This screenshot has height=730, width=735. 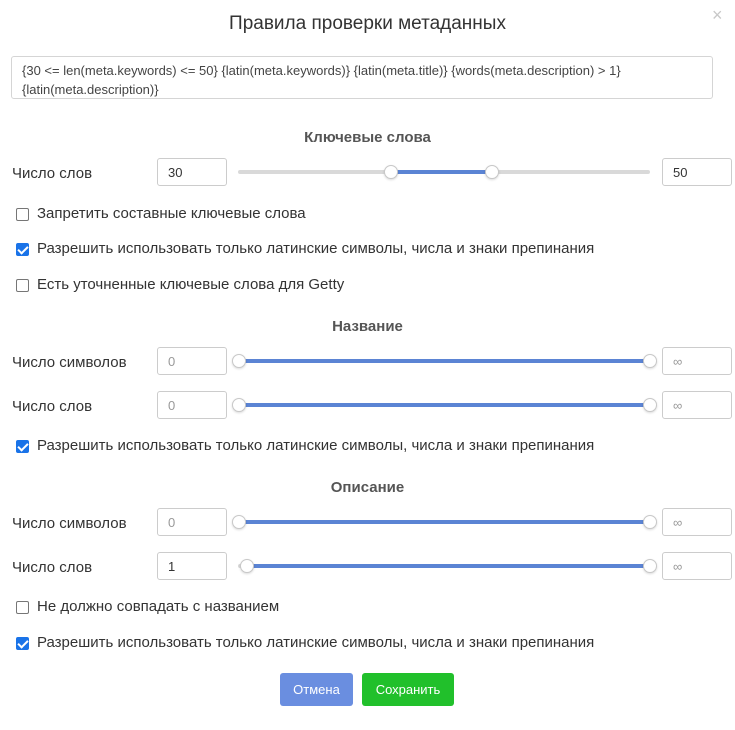 What do you see at coordinates (171, 213) in the screenshot?
I see `keywords-no-compound-label: Запретить составные ключевые слова` at bounding box center [171, 213].